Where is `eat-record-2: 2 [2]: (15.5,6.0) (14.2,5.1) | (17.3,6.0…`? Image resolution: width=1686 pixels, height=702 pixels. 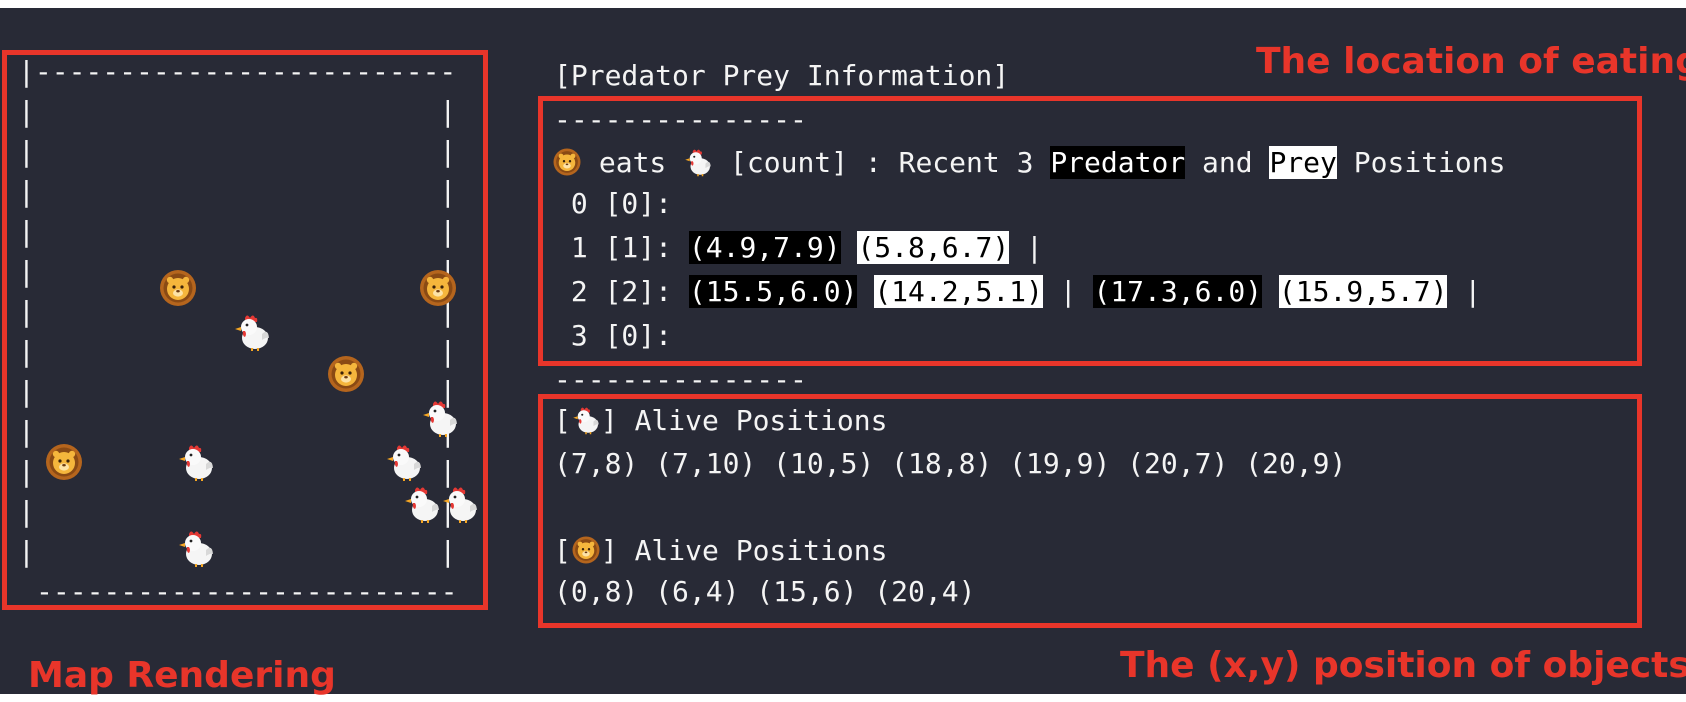
eat-record-2: 2 [2]: (15.5,6.0) (14.2,5.1) | (17.3,6.0… is located at coordinates (1018, 291).